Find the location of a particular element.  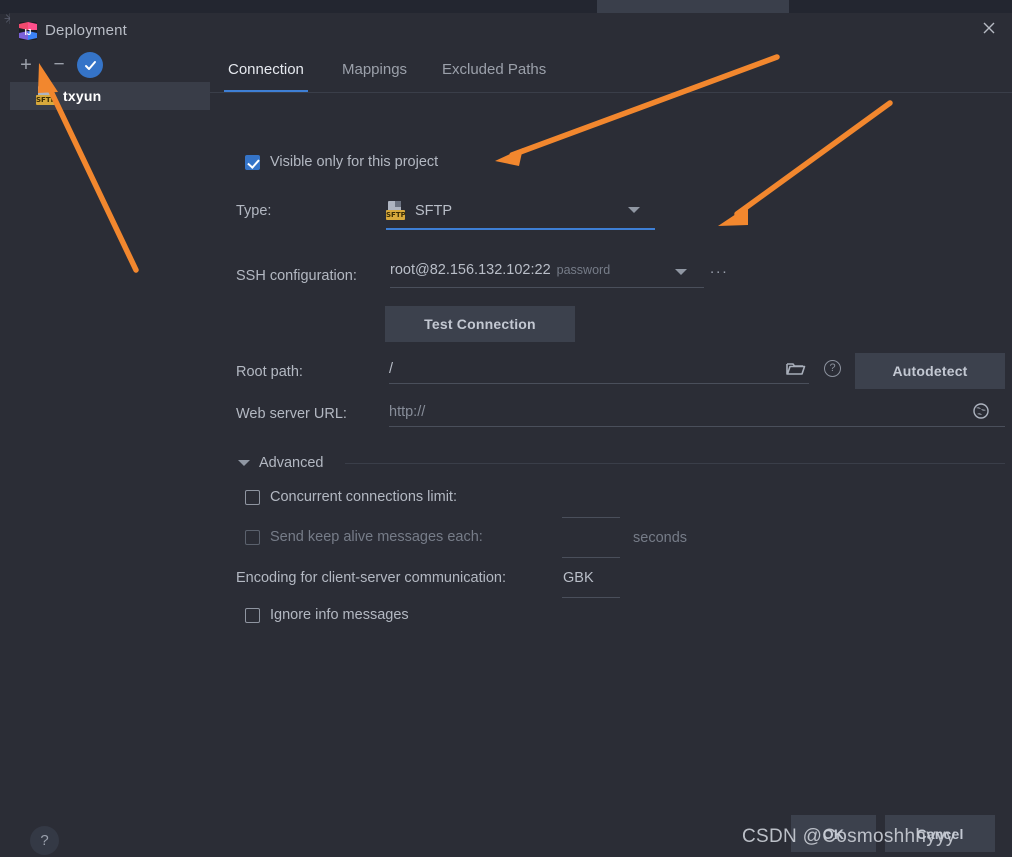

web-server-url-input: http:// is located at coordinates (407, 412).